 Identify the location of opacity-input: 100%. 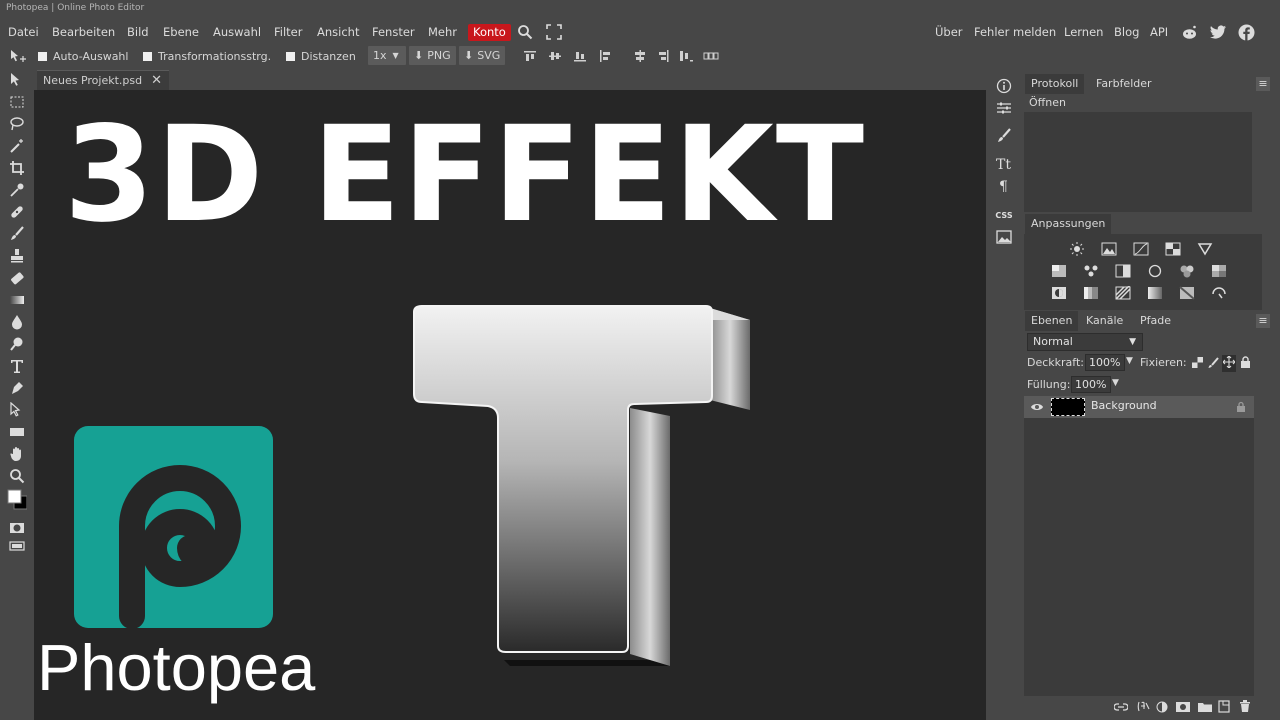
(1105, 362).